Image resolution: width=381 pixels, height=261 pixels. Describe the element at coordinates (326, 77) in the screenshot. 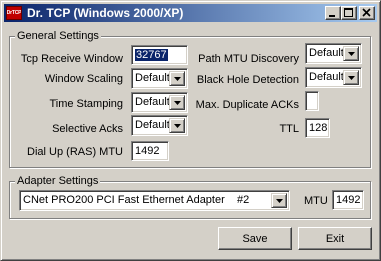

I see `black-hole-detection-value: Default` at that location.